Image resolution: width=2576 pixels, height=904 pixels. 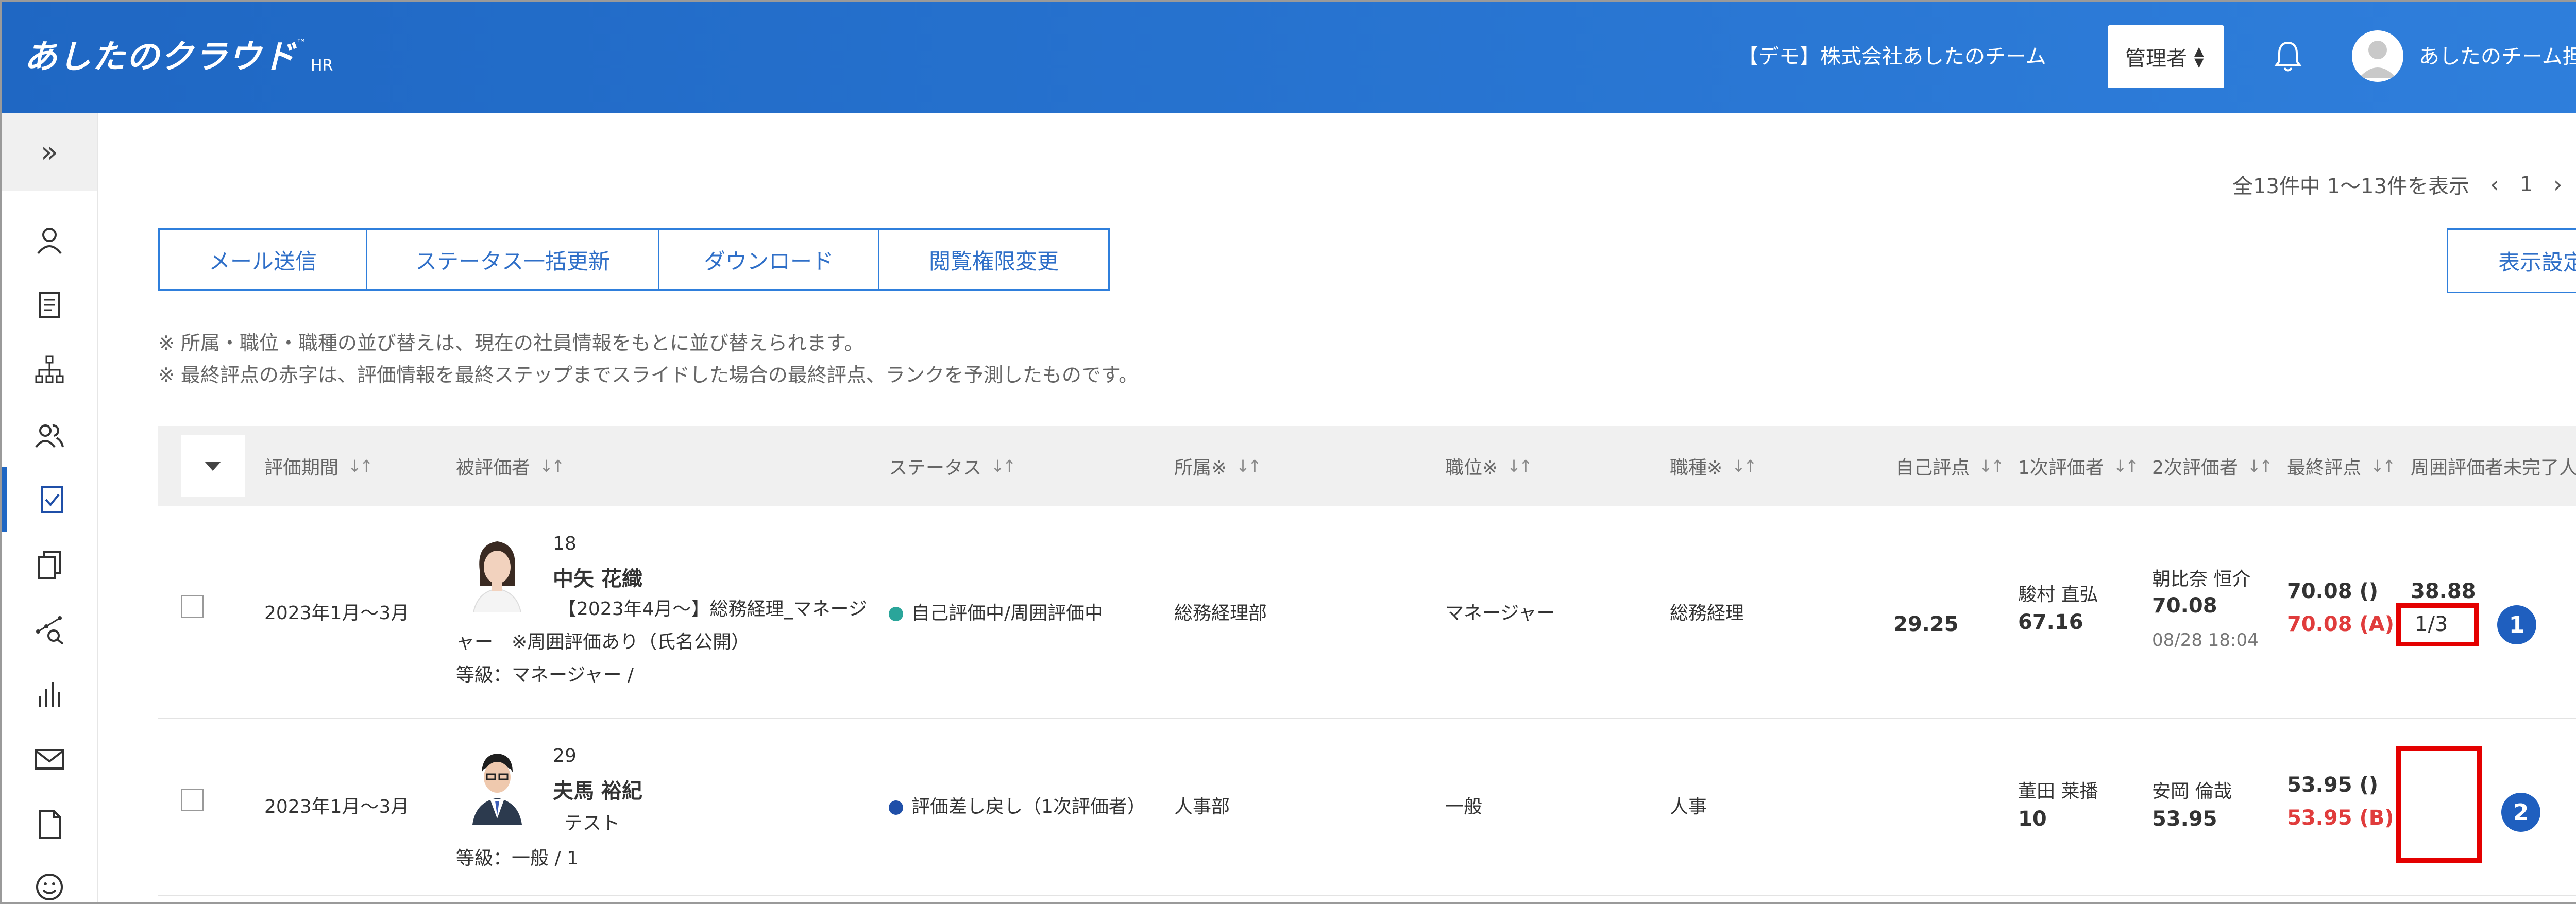 What do you see at coordinates (1707, 613) in the screenshot?
I see `job-cell: 総務経理` at bounding box center [1707, 613].